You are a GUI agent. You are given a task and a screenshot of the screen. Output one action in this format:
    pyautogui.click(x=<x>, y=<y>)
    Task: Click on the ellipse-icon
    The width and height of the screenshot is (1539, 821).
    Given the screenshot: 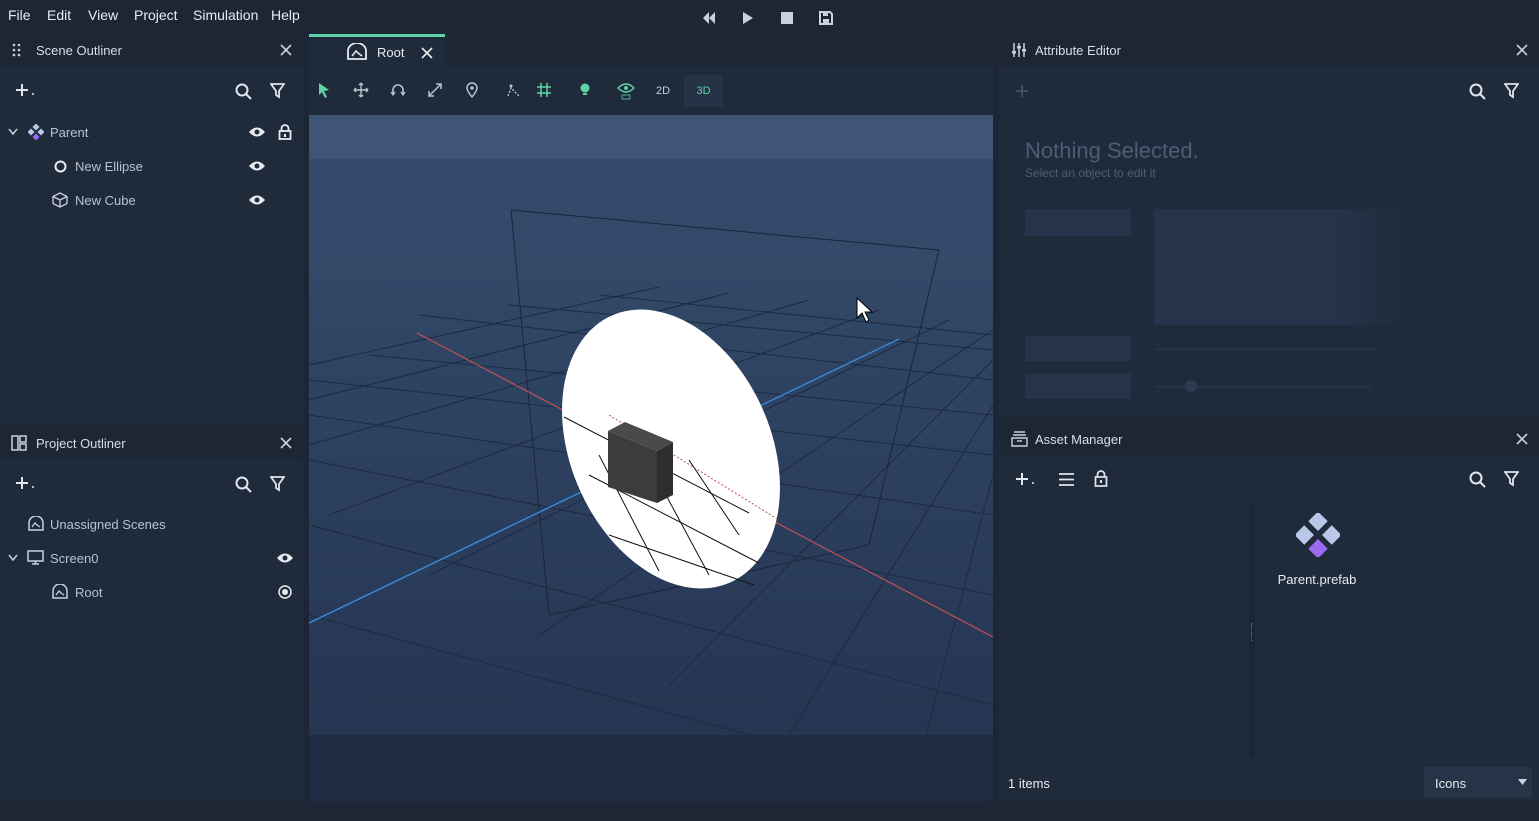 What is the action you would take?
    pyautogui.click(x=60, y=166)
    